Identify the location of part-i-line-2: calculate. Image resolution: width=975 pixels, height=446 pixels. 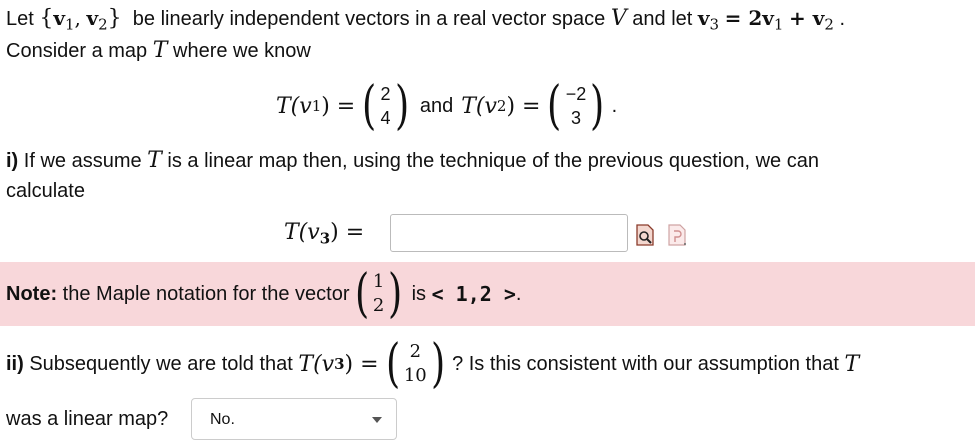
(45, 191).